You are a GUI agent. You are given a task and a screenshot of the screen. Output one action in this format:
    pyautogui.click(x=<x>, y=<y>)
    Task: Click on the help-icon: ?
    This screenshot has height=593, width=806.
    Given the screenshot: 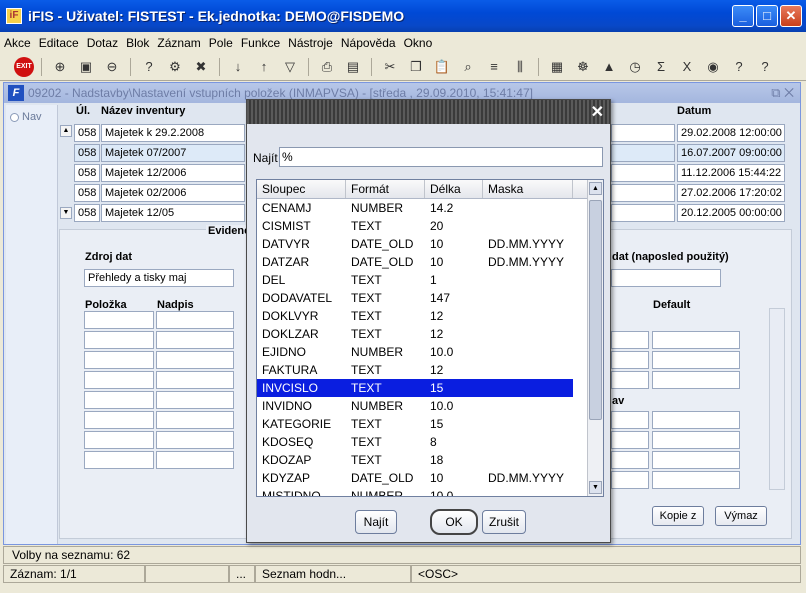 What is the action you would take?
    pyautogui.click(x=765, y=67)
    